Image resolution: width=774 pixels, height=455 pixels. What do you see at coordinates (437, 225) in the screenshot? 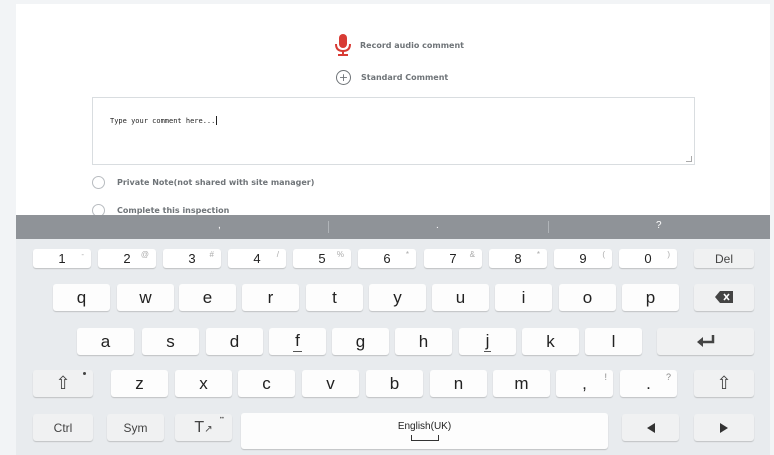
I see `suggestion-period: .` at bounding box center [437, 225].